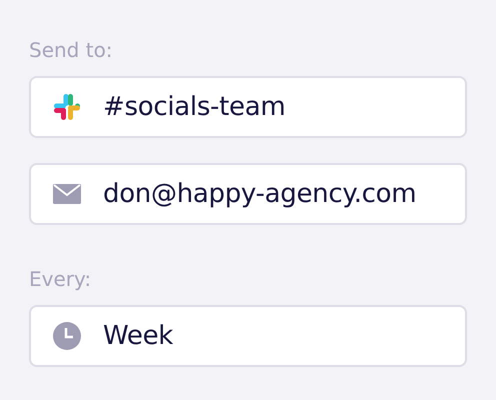  What do you see at coordinates (67, 336) in the screenshot?
I see `clock-icon` at bounding box center [67, 336].